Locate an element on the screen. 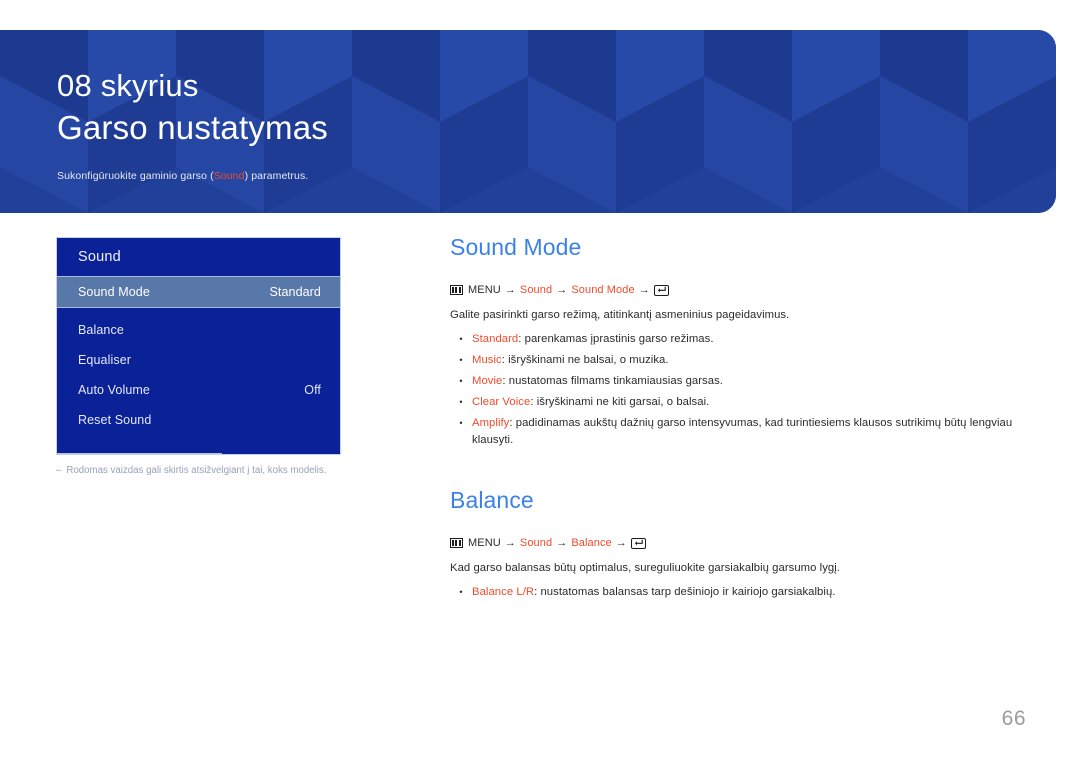 This screenshot has height=763, width=1080. bullet-term: Balance L/R is located at coordinates (503, 592).